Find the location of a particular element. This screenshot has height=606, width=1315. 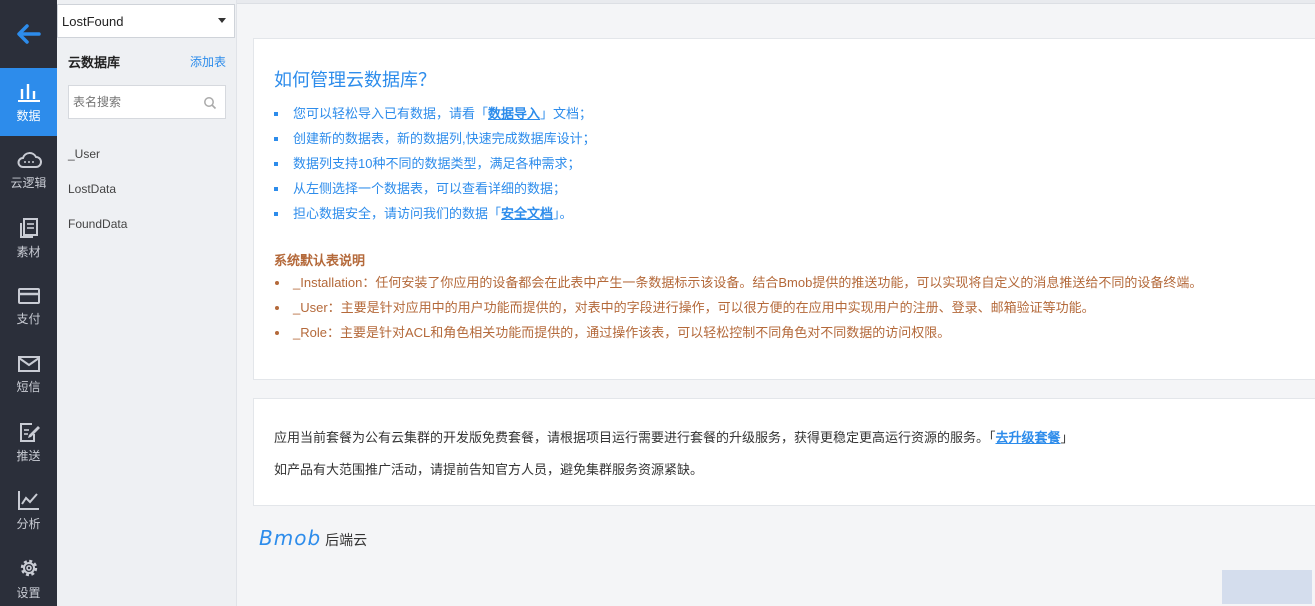

files-icon is located at coordinates (28, 227).